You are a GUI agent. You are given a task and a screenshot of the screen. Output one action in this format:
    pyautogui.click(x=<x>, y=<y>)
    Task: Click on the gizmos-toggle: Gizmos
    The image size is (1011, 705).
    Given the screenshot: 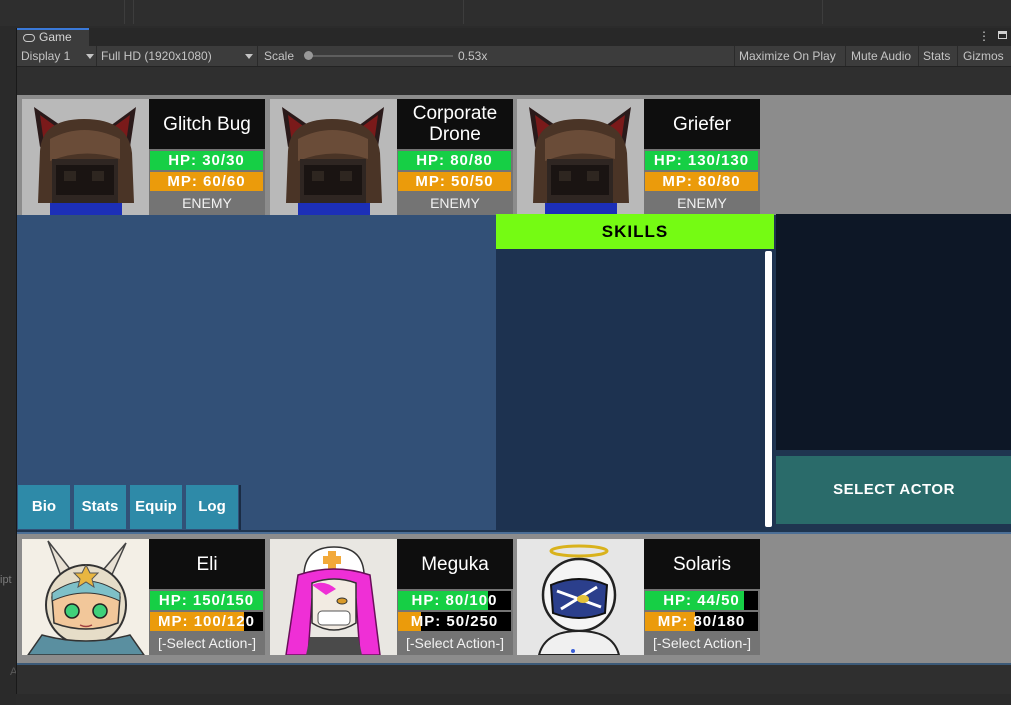 What is the action you would take?
    pyautogui.click(x=983, y=56)
    